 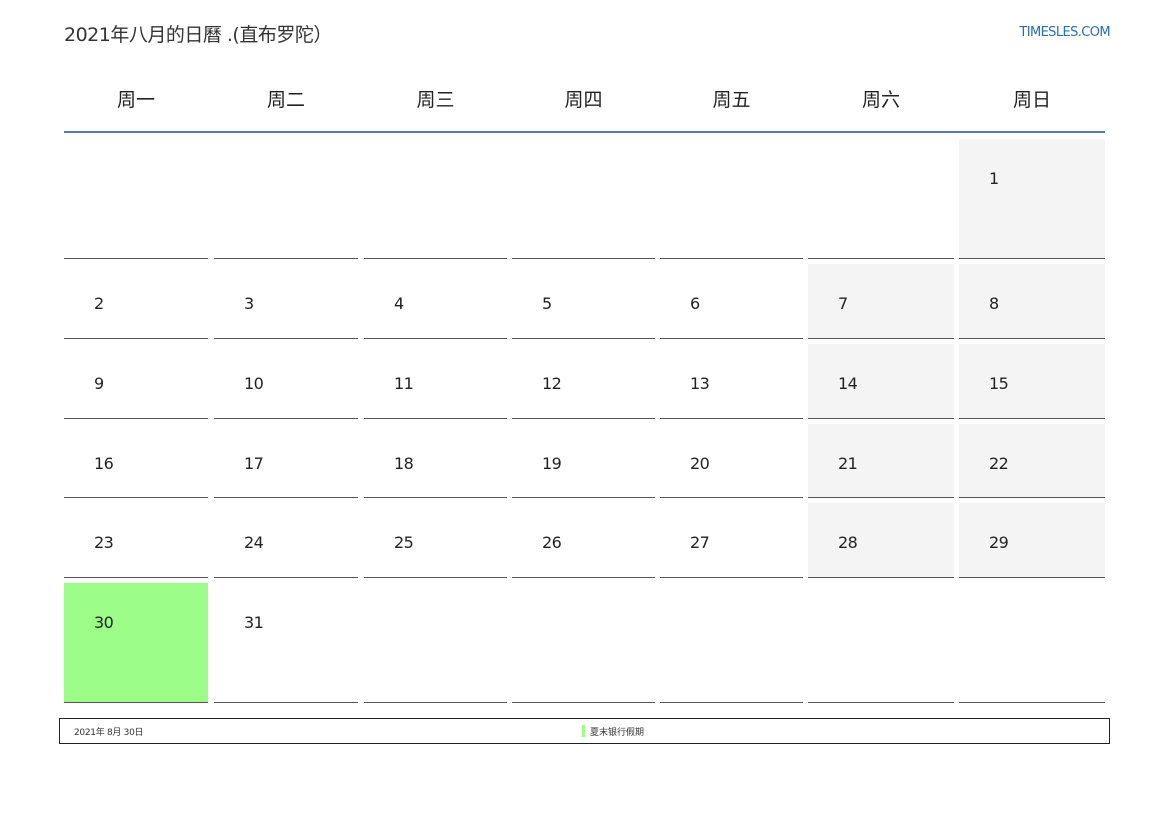 I want to click on day-cell-7: 7, so click(x=881, y=301).